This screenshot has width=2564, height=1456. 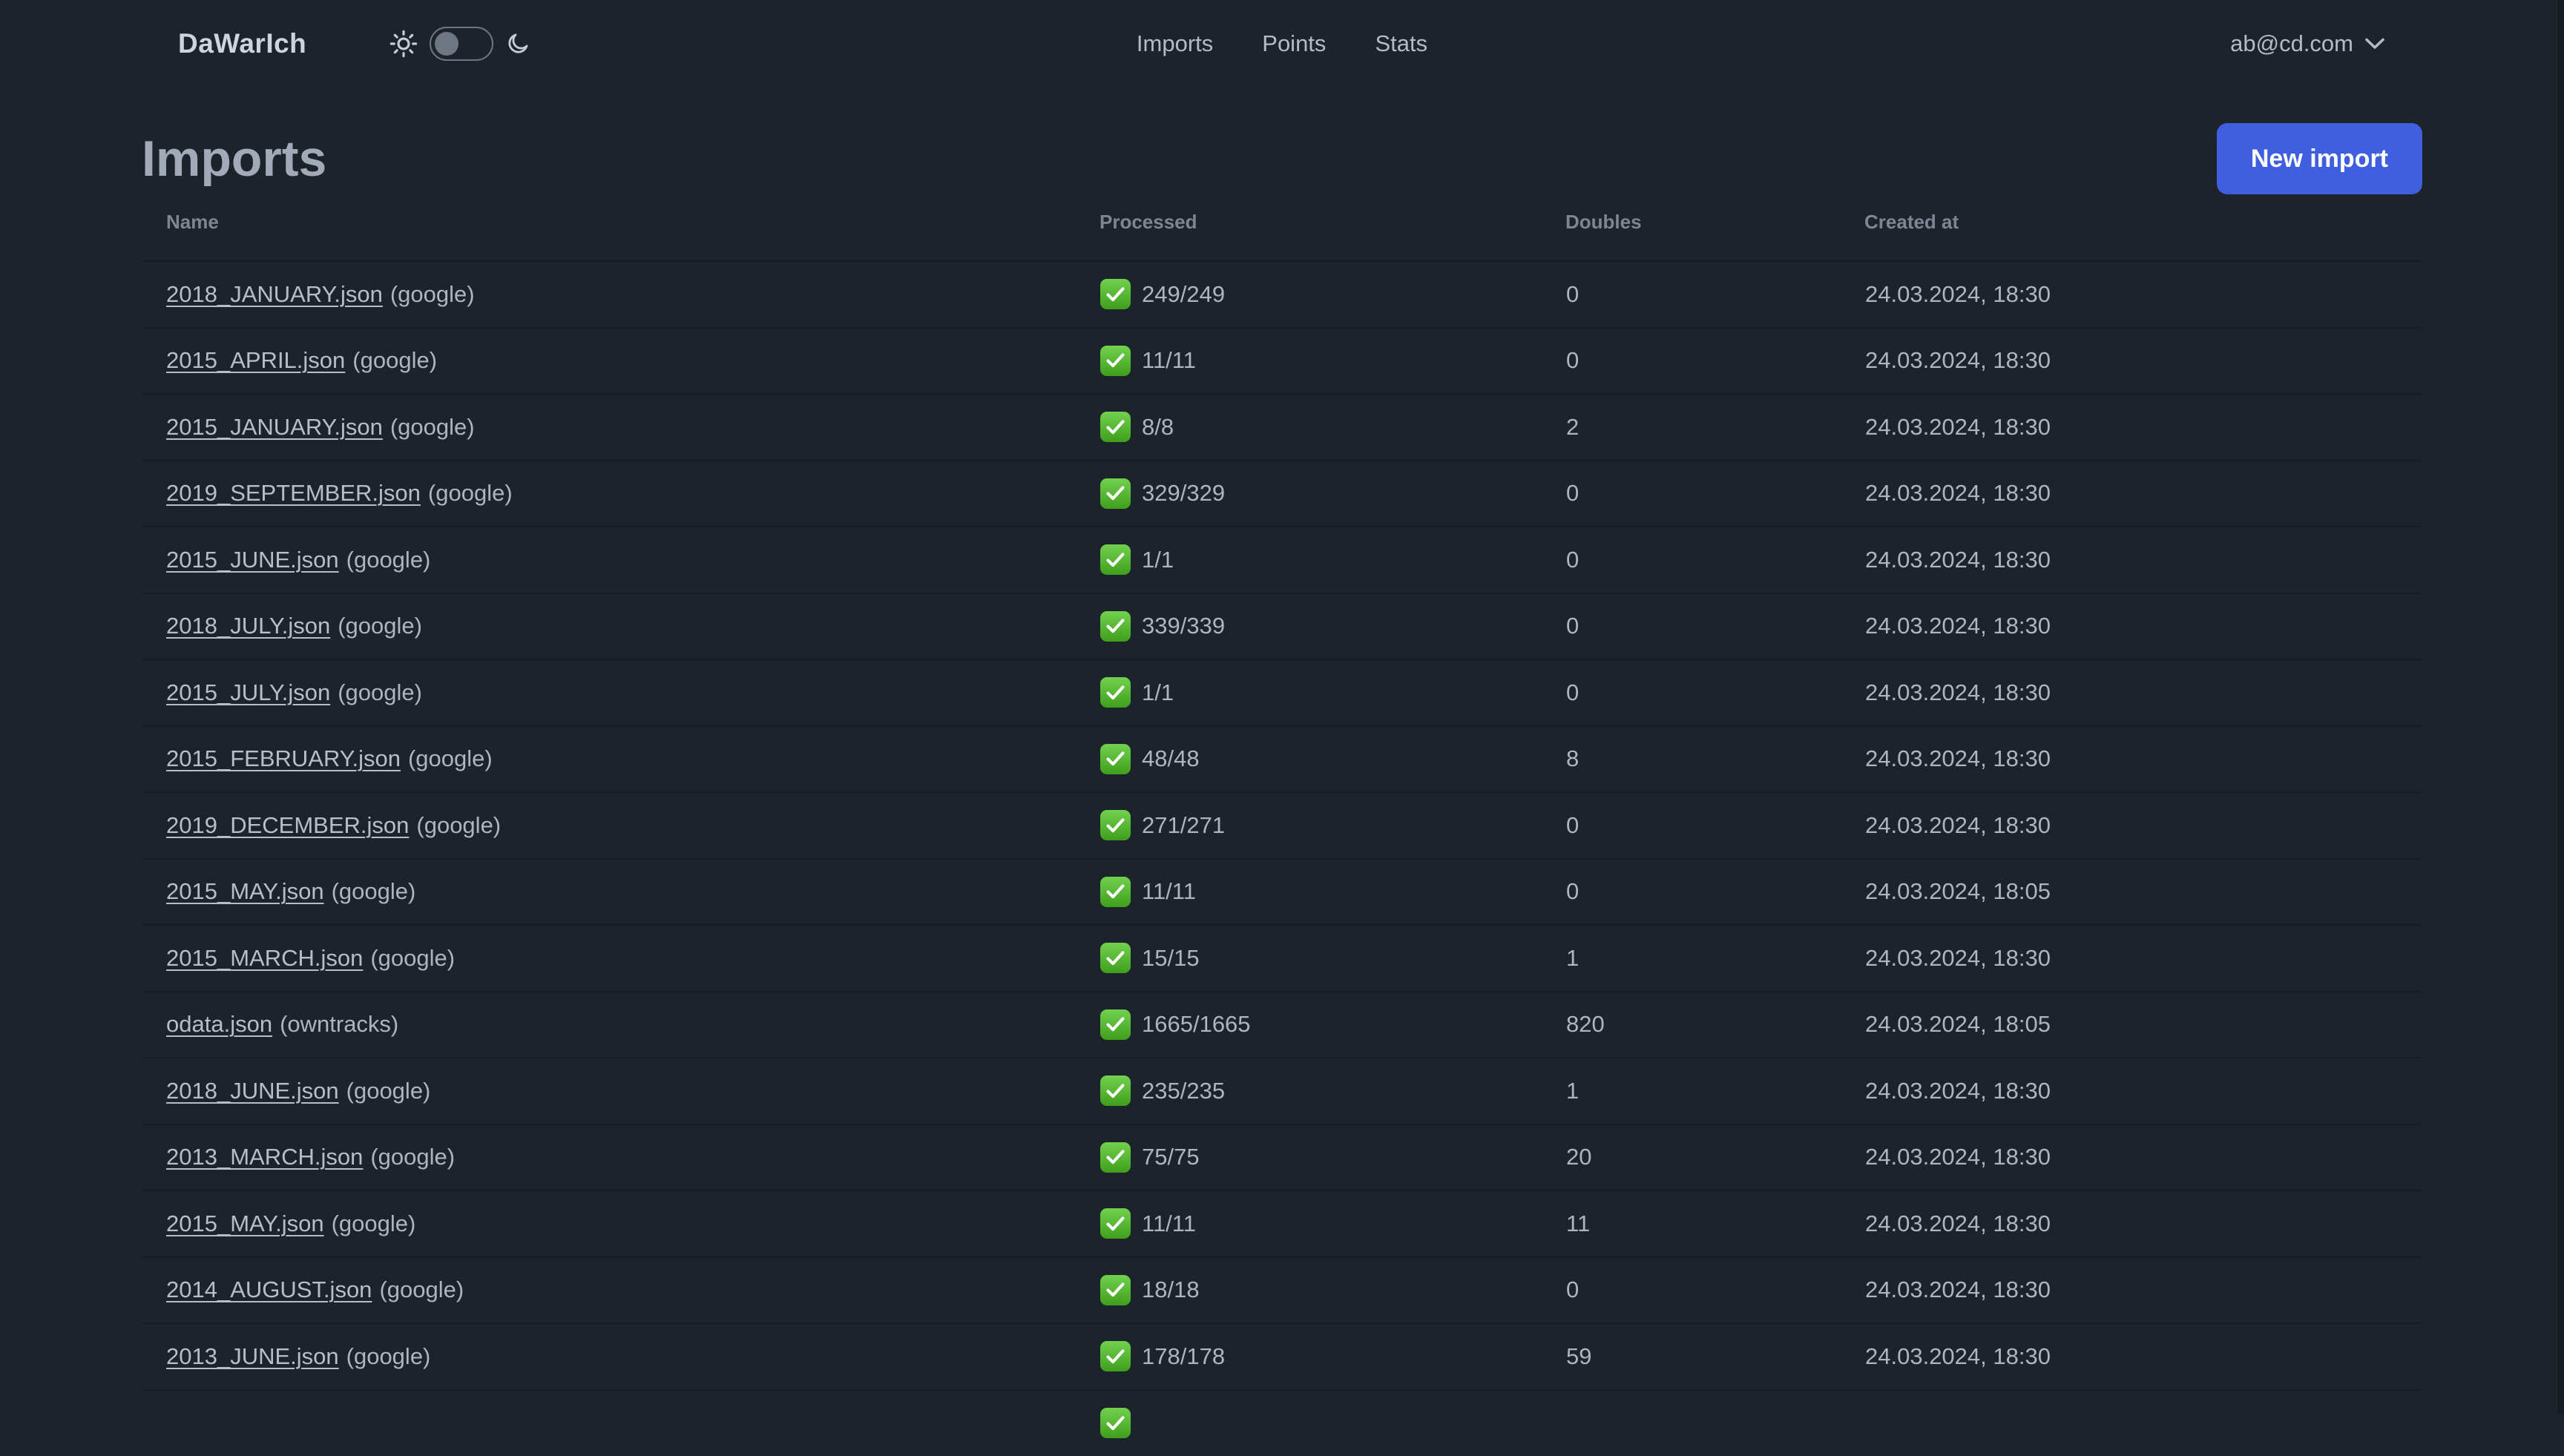 What do you see at coordinates (1196, 1024) in the screenshot?
I see `processed-count: 1665/1665` at bounding box center [1196, 1024].